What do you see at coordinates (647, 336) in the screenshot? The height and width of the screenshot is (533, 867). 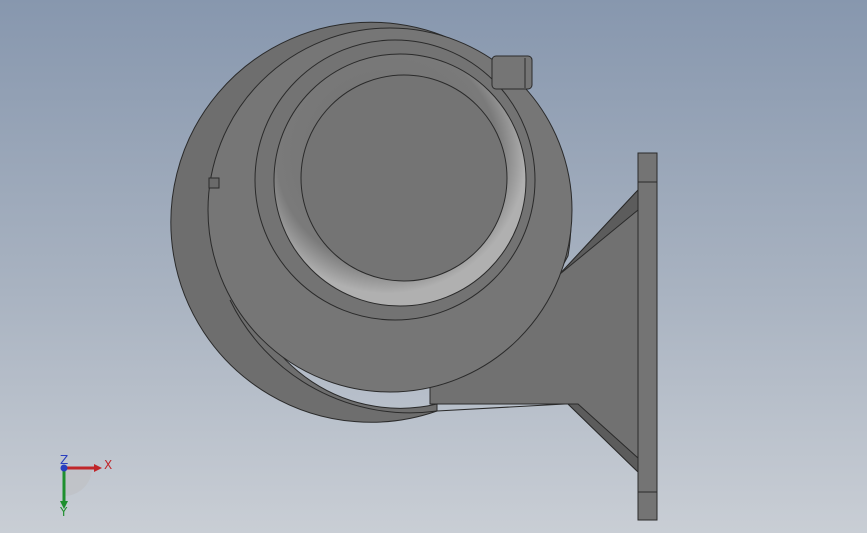 I see `outlet-flange` at bounding box center [647, 336].